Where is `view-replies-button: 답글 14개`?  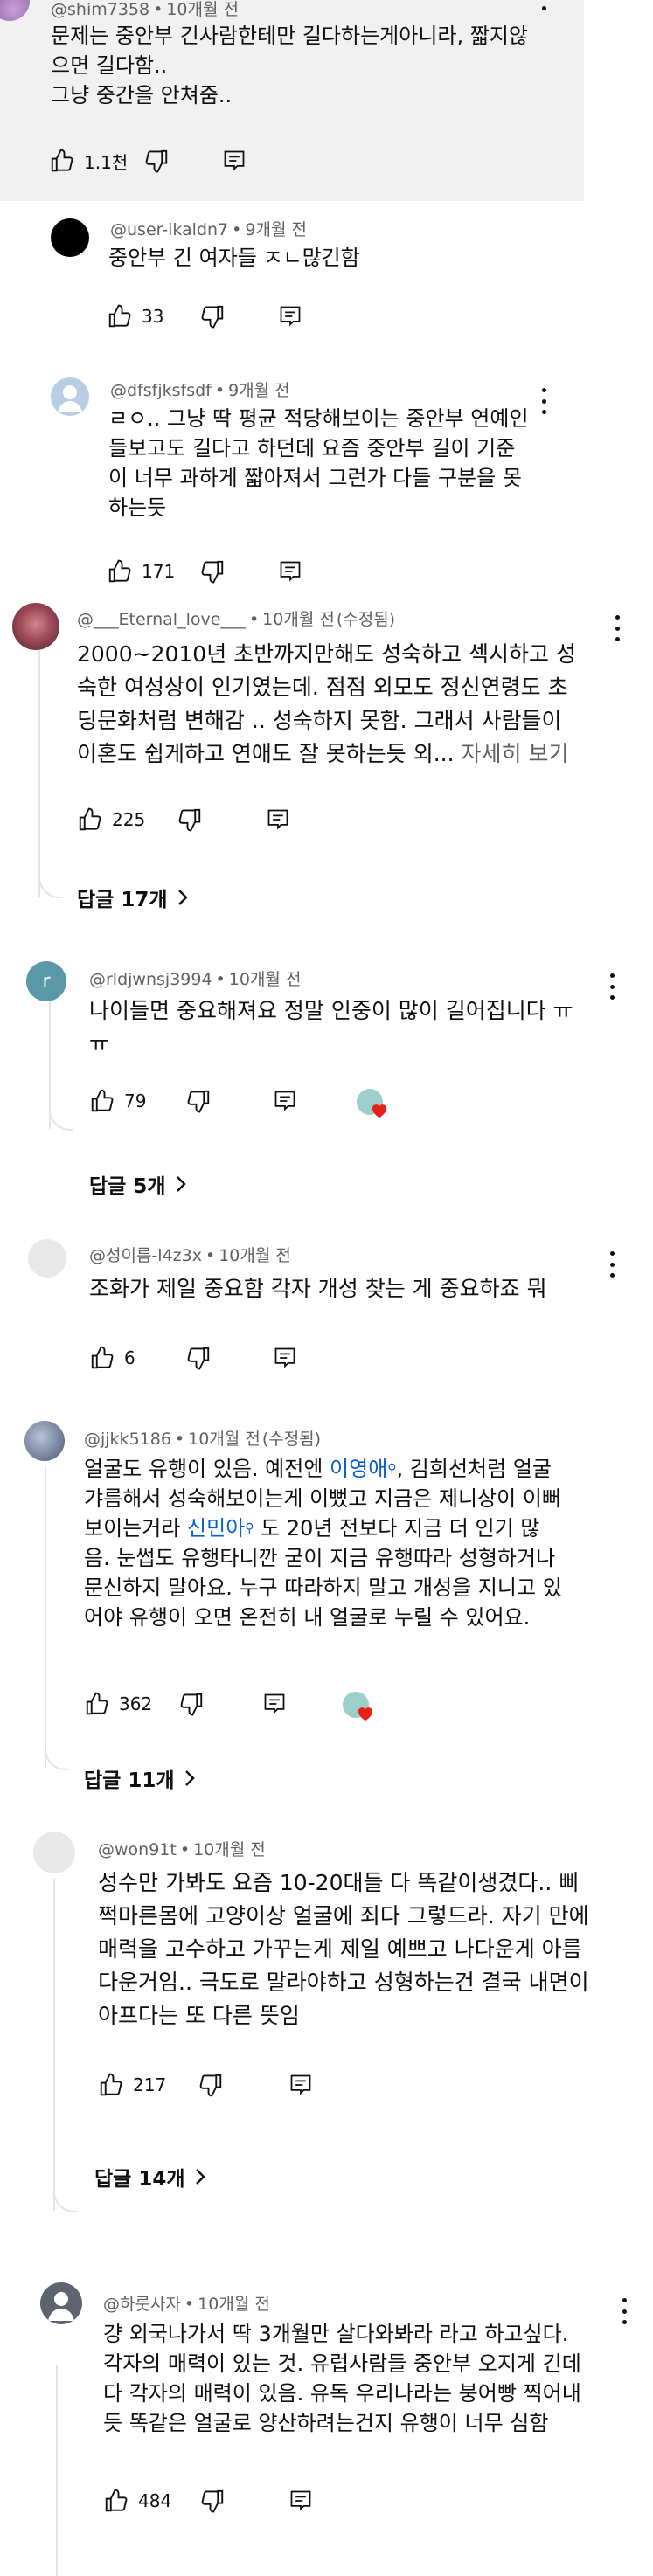 view-replies-button: 답글 14개 is located at coordinates (150, 2177).